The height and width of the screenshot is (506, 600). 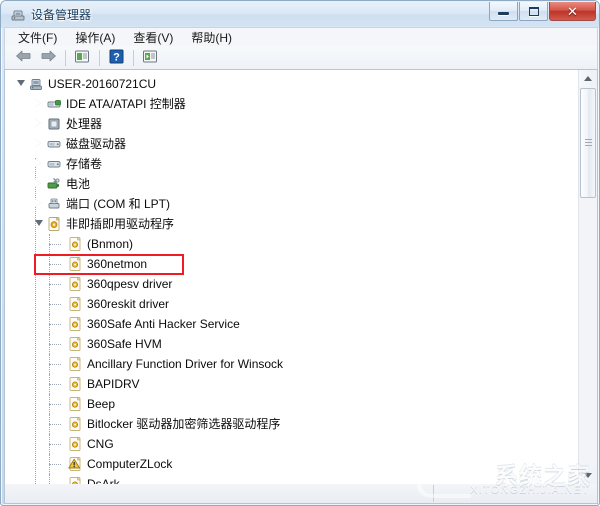 I want to click on tree-leaf-driver: 360netmon, so click(x=292, y=264).